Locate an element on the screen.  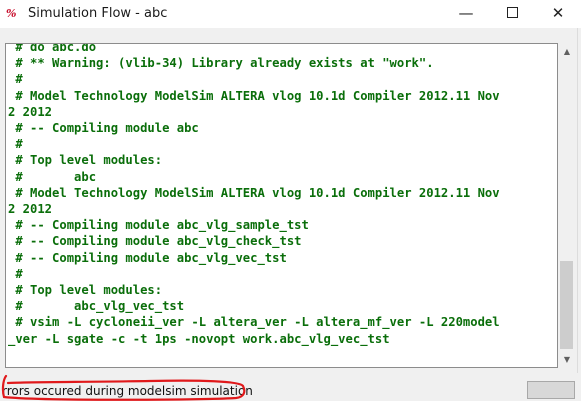
maximize-button is located at coordinates (512, 14).